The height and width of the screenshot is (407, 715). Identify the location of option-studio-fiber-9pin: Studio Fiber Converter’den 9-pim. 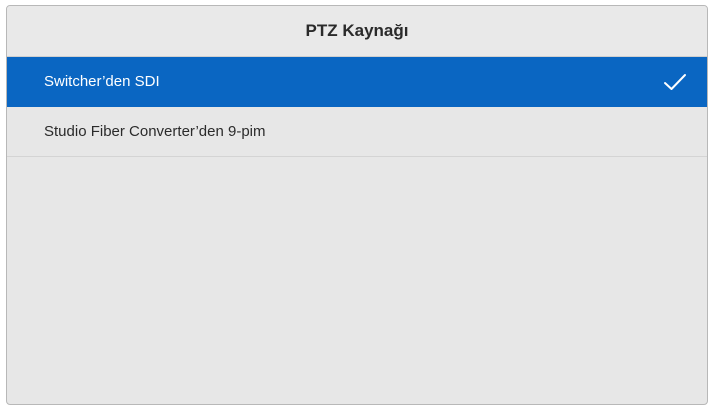
(357, 132).